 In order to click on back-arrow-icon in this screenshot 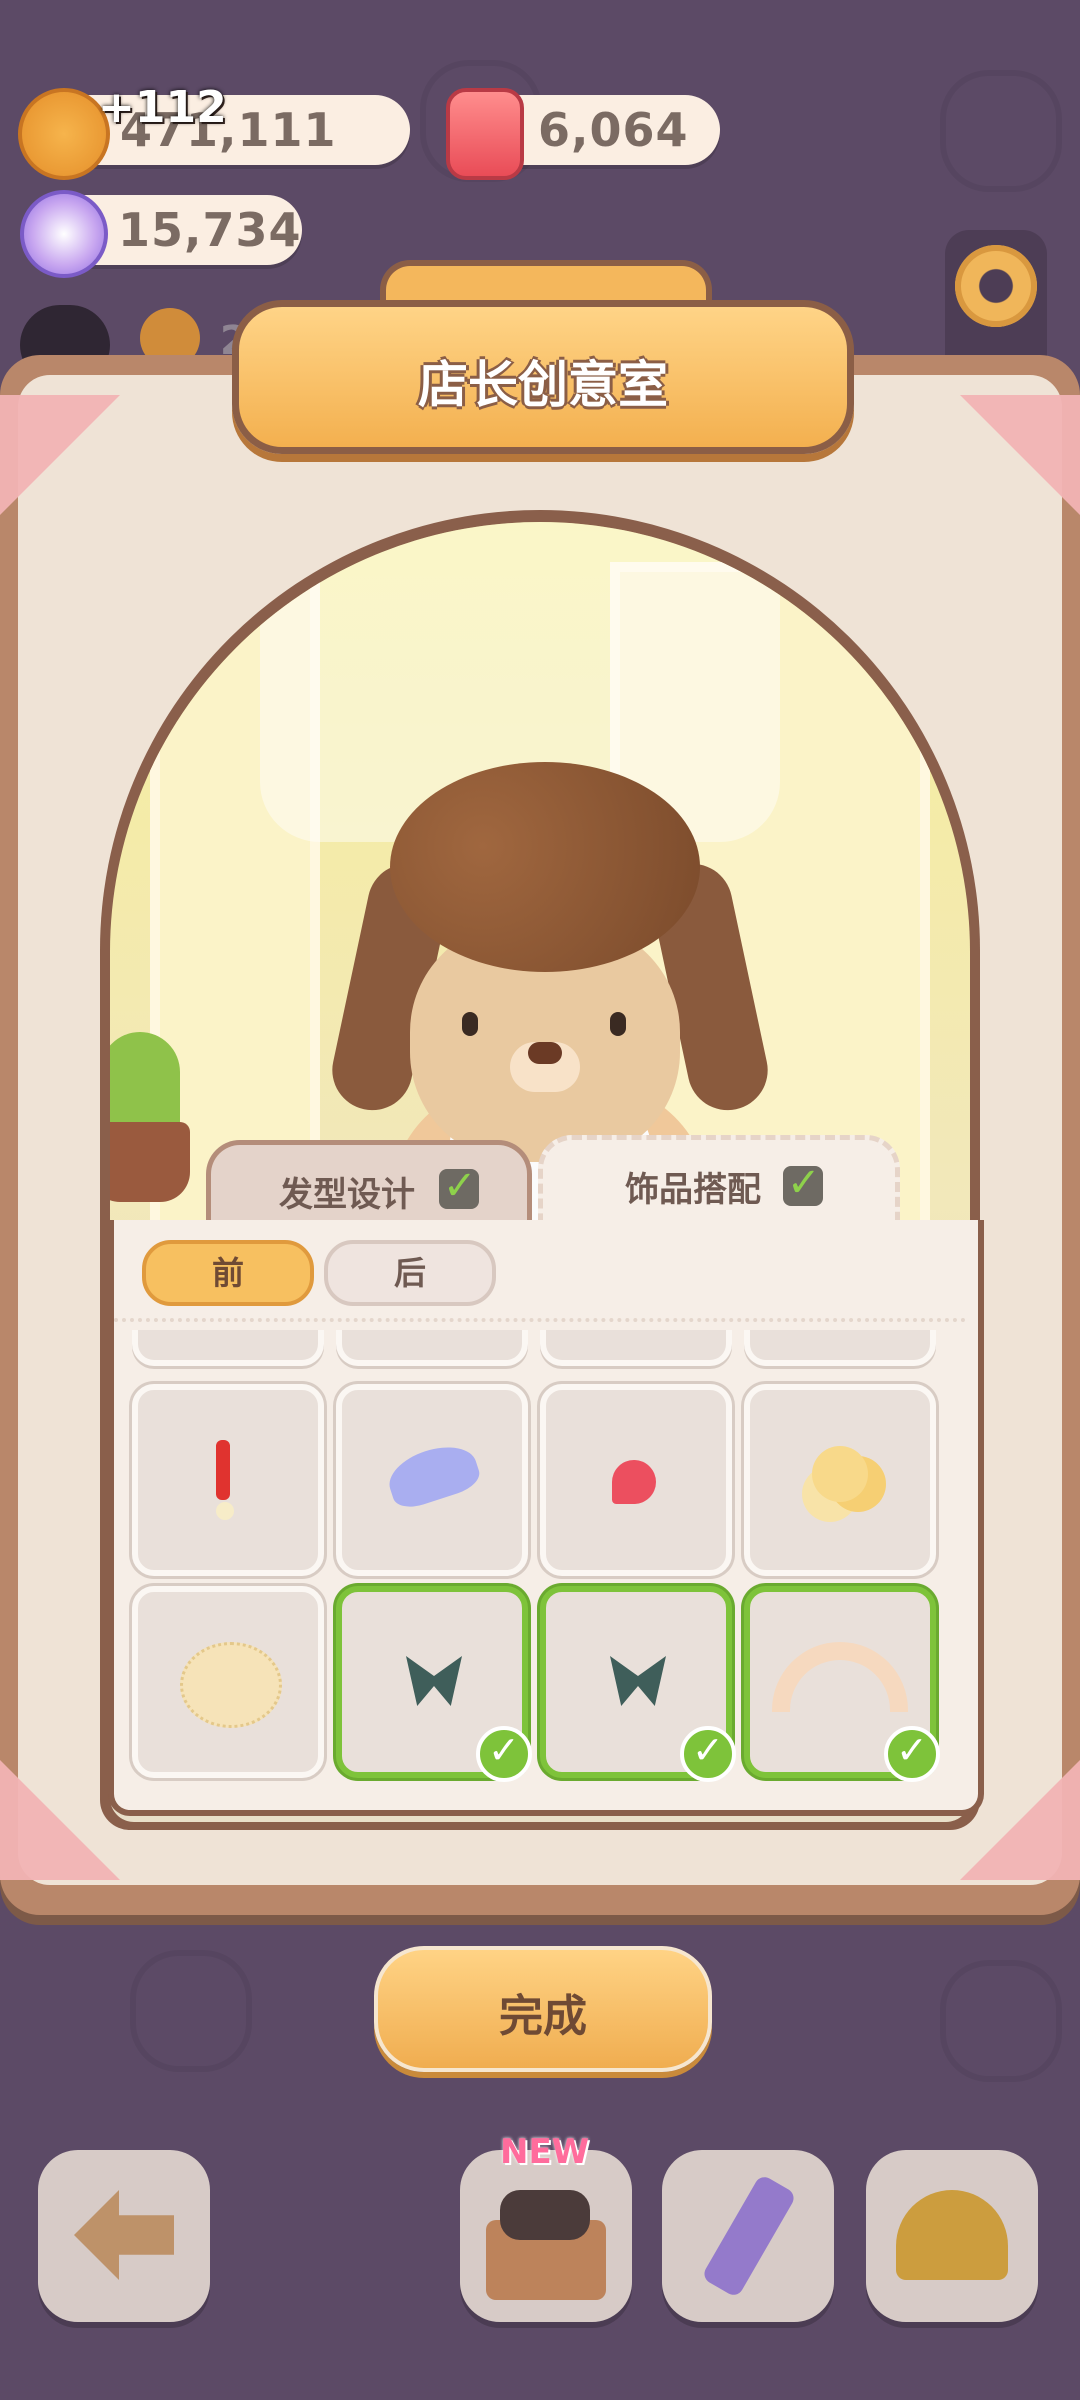, I will do `click(124, 2235)`.